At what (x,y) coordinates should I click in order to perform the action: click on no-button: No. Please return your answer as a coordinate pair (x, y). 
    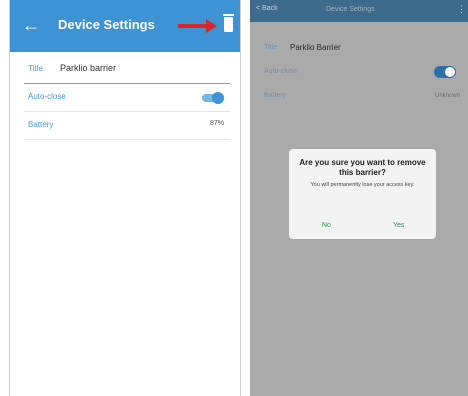
    Looking at the image, I should click on (326, 225).